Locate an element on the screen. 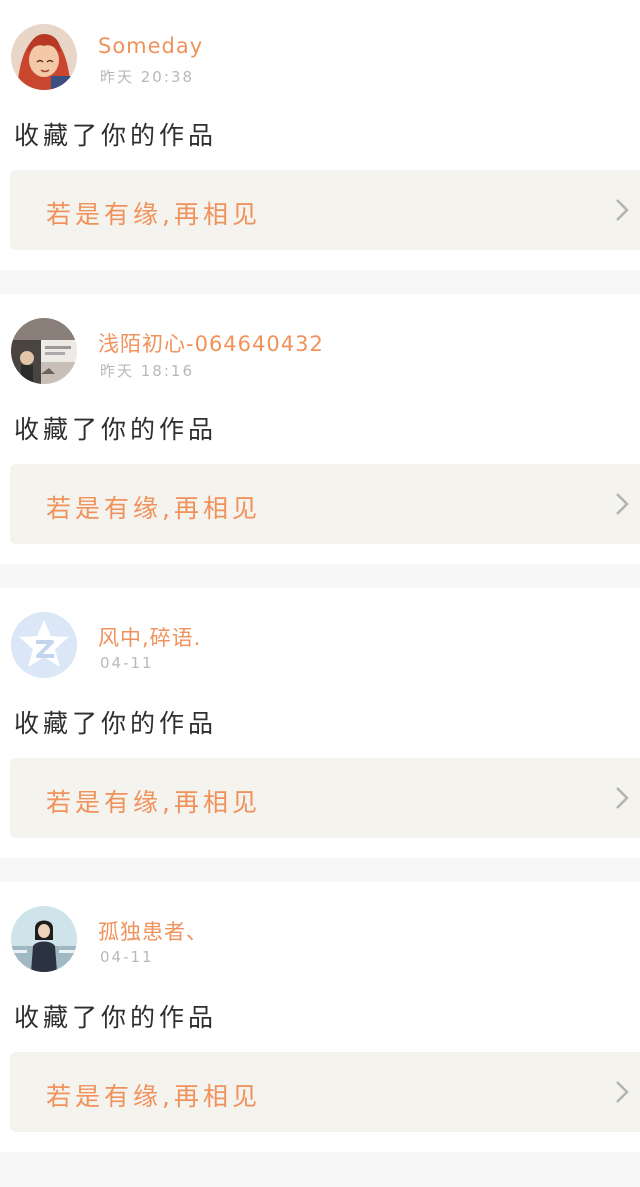  username: Someday is located at coordinates (150, 46).